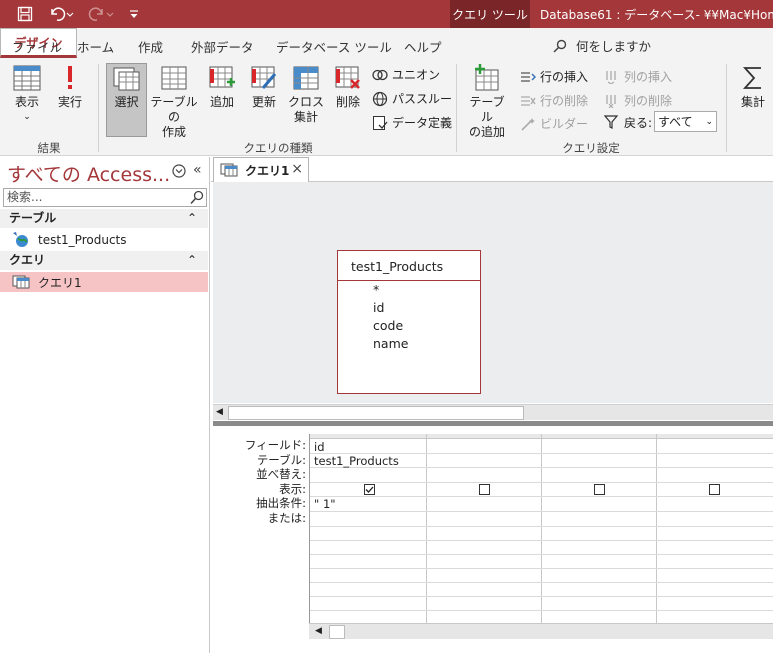 The width and height of the screenshot is (773, 653). Describe the element at coordinates (82, 240) in the screenshot. I see `nav-item-label: test1_Products` at that location.